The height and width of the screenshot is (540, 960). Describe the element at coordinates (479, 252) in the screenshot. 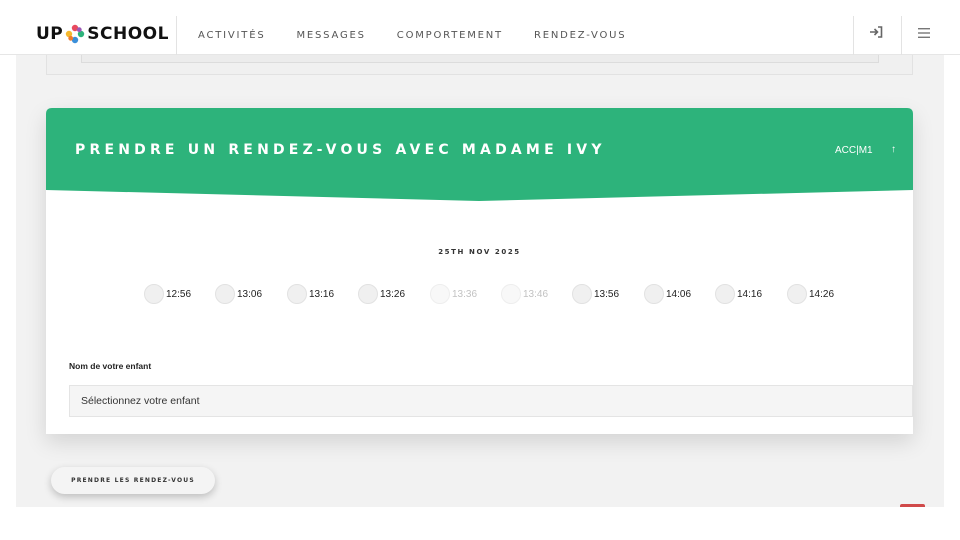

I see `slot-date: 25TH NOV 2025` at that location.